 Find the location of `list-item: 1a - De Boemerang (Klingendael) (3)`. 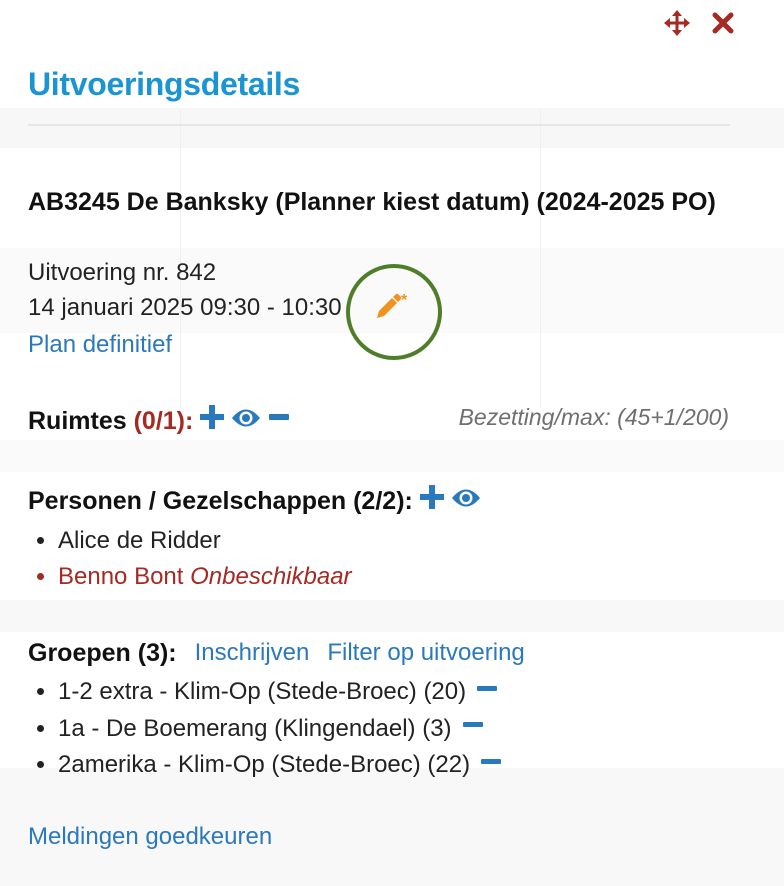

list-item: 1a - De Boemerang (Klingendael) (3) is located at coordinates (280, 729).